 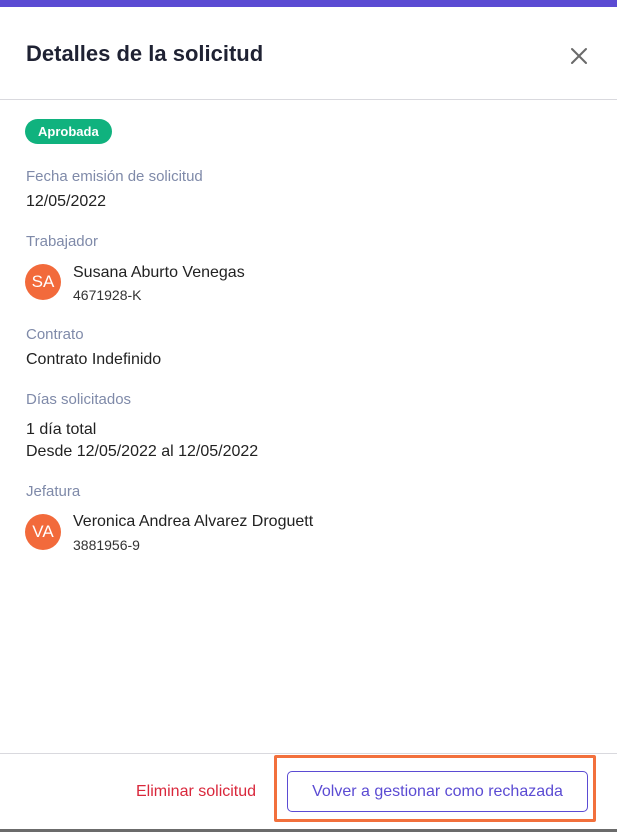 What do you see at coordinates (308, 53) in the screenshot?
I see `dialog-header: Detalles de la solicitud` at bounding box center [308, 53].